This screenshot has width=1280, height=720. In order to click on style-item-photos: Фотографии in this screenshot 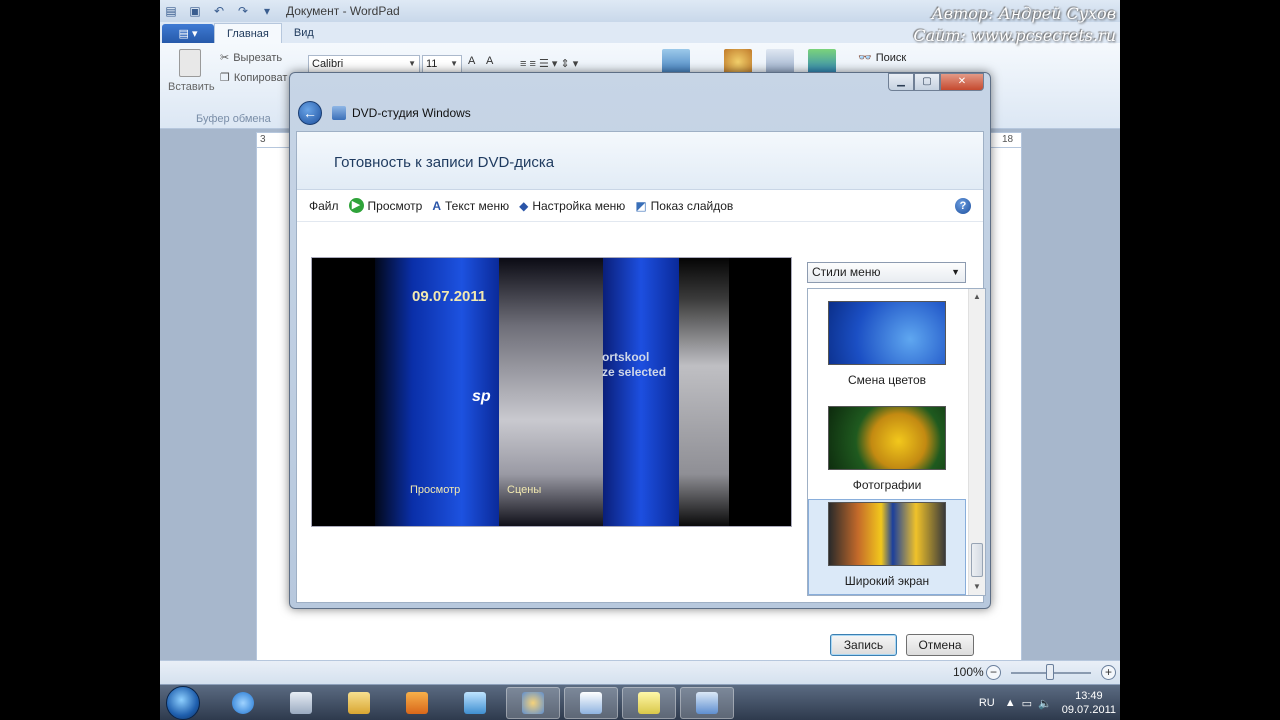, I will do `click(887, 444)`.